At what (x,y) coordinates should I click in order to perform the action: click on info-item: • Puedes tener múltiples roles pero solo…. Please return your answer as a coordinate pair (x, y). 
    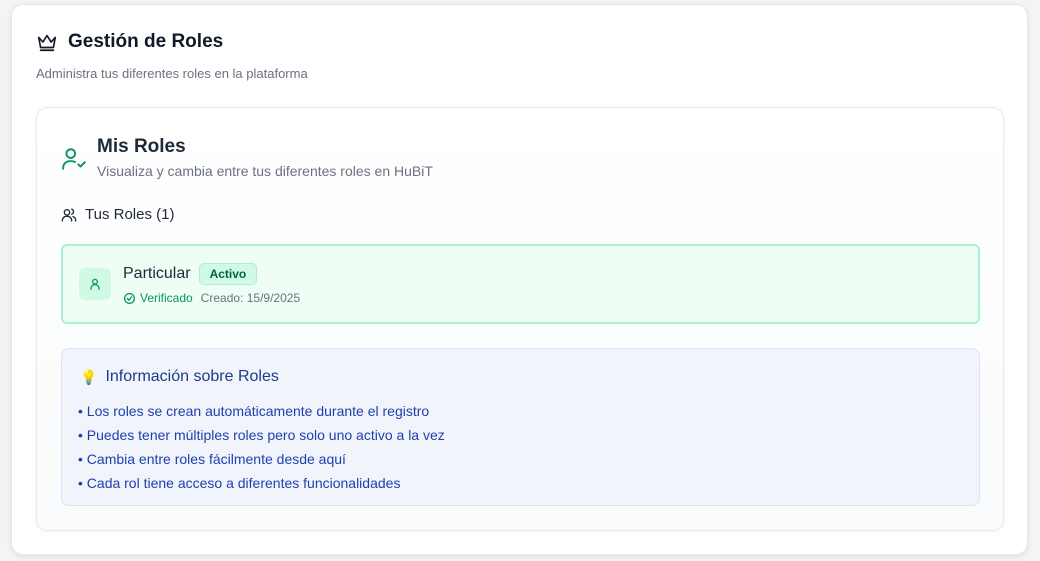
    Looking at the image, I should click on (261, 435).